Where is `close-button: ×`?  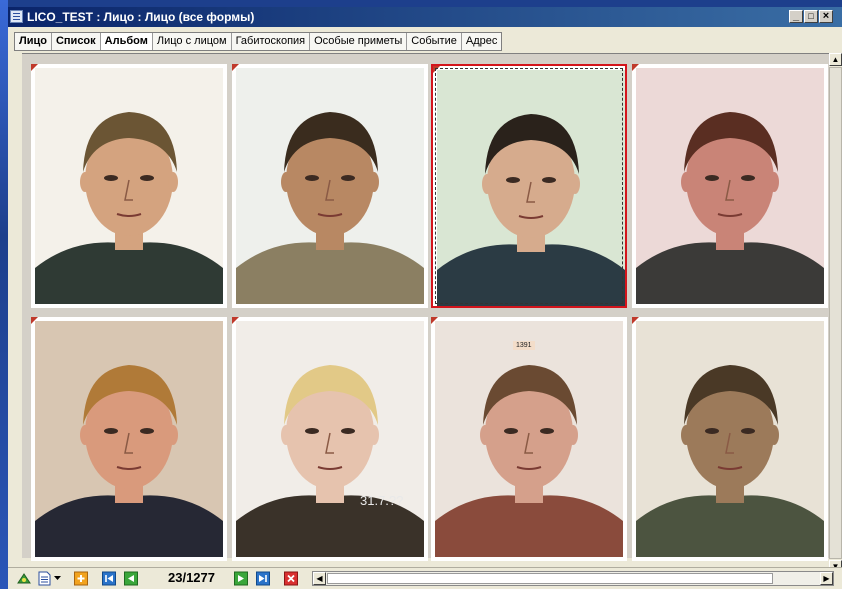
close-button: × is located at coordinates (826, 16).